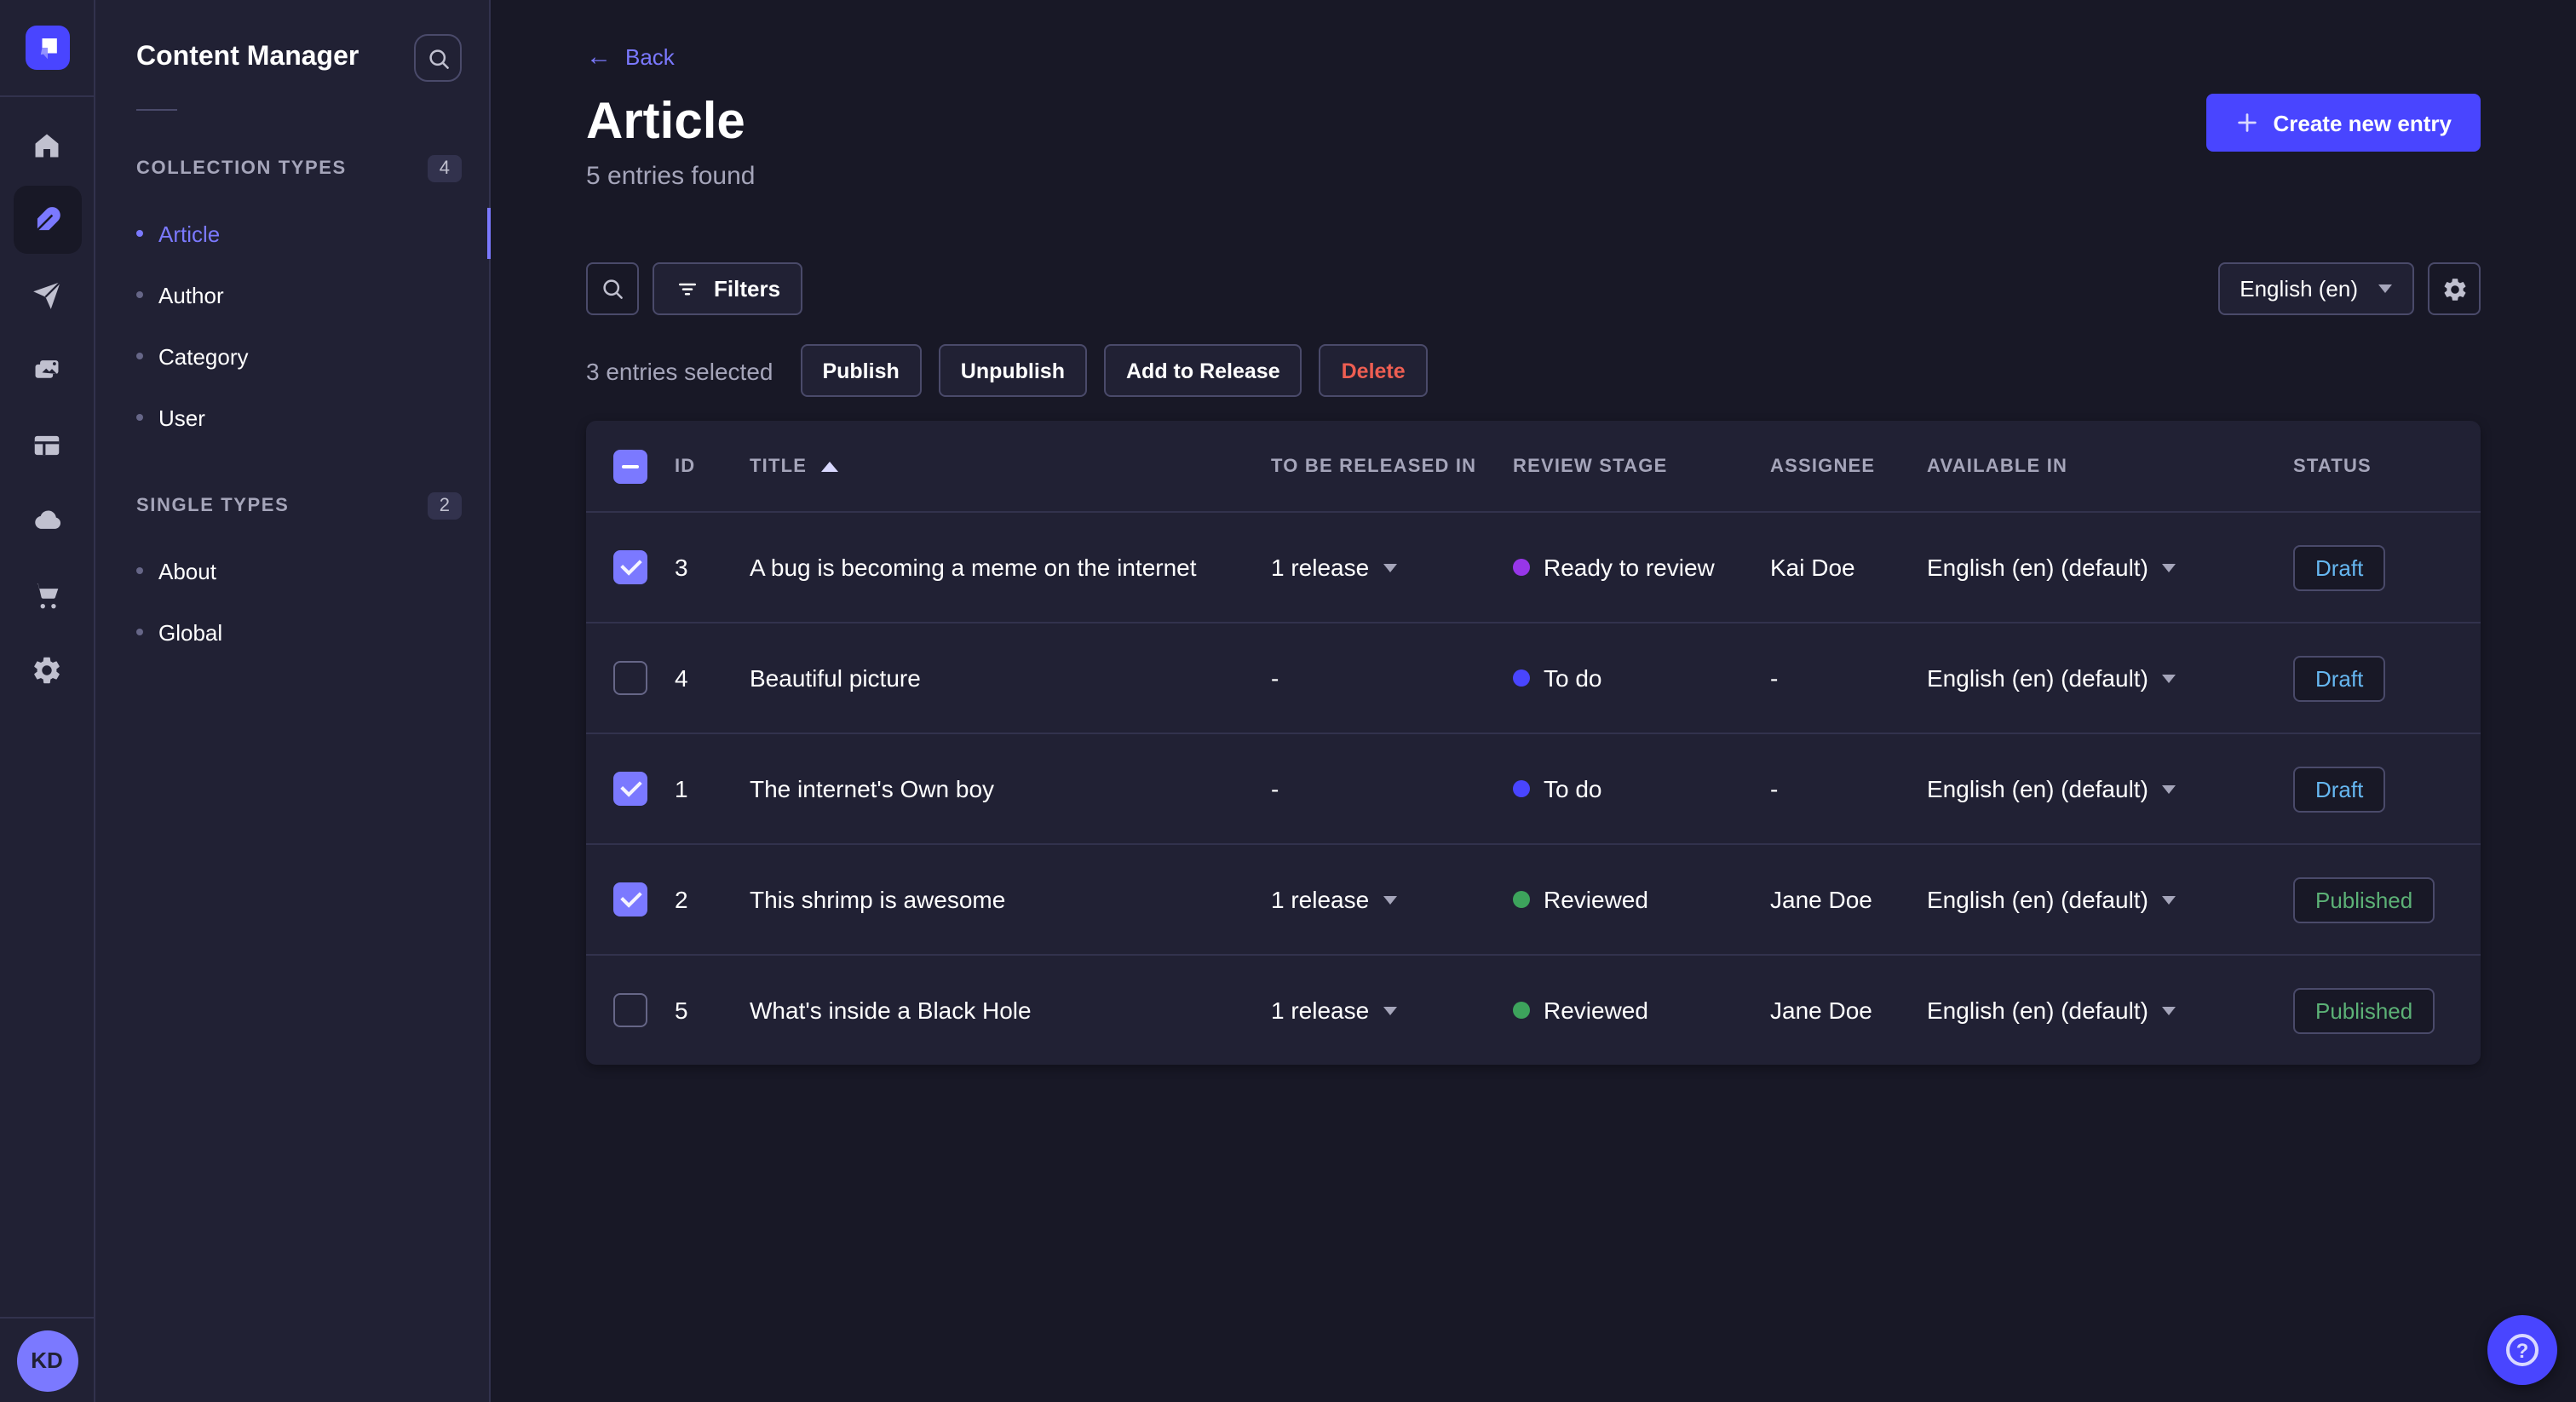 The height and width of the screenshot is (1402, 2576). Describe the element at coordinates (682, 567) in the screenshot. I see `cell-id: 3` at that location.